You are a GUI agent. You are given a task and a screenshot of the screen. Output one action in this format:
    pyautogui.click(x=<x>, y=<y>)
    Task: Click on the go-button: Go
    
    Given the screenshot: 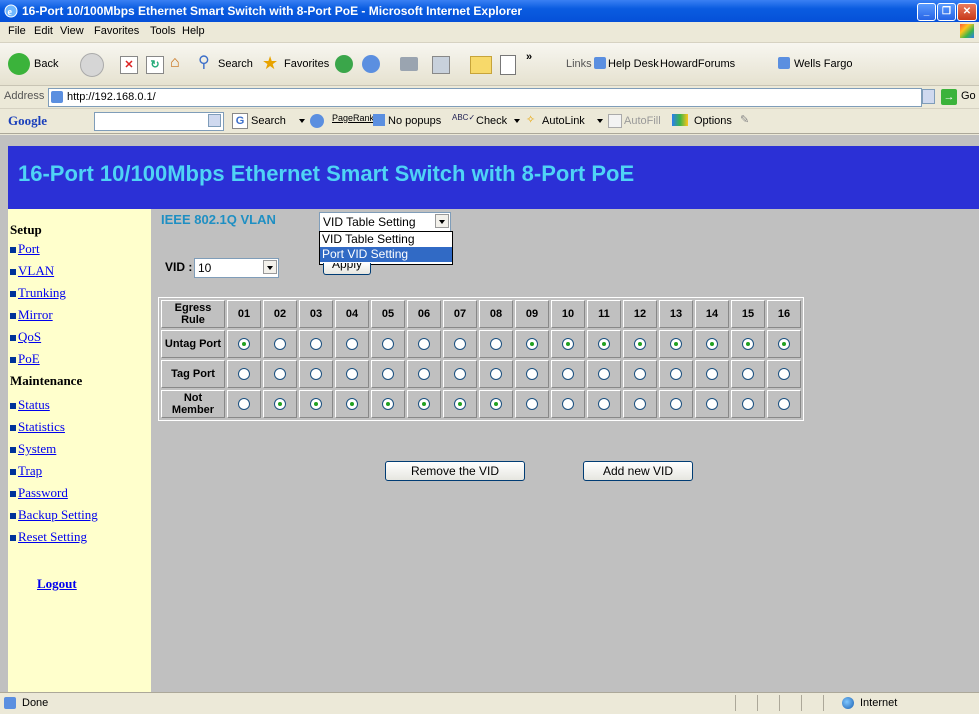 What is the action you would take?
    pyautogui.click(x=968, y=96)
    